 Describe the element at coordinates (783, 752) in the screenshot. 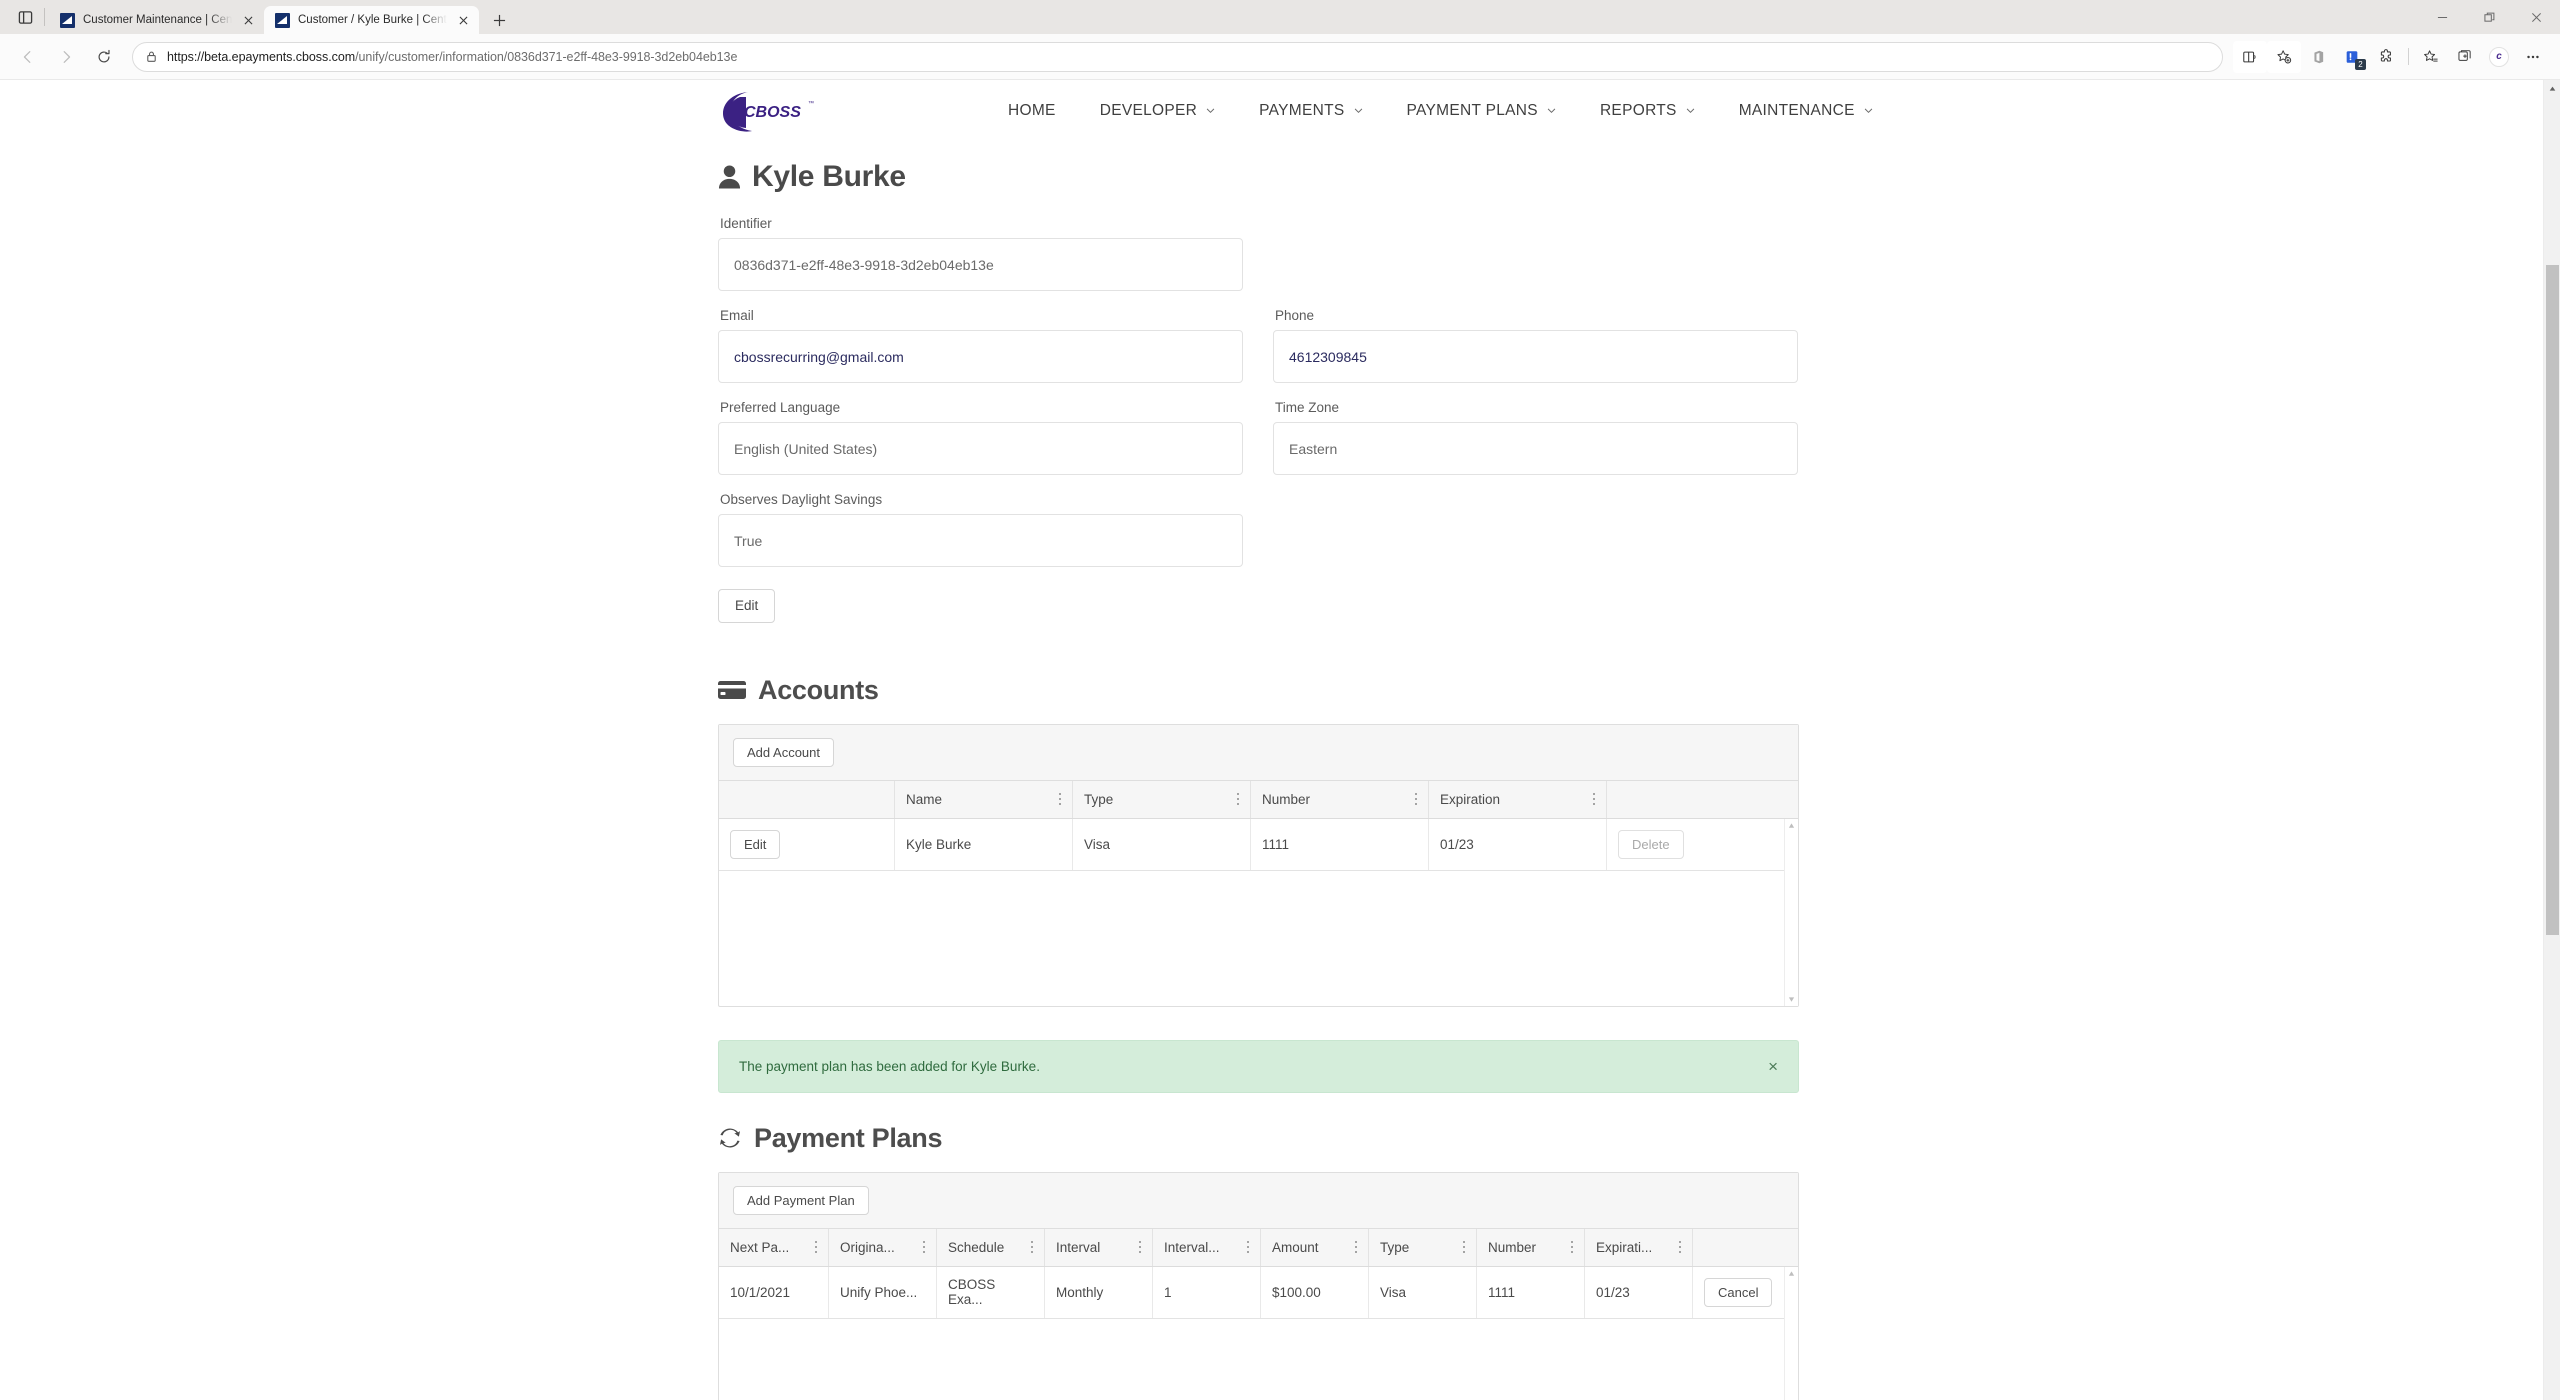

I see `add-account-button: Add Account` at that location.